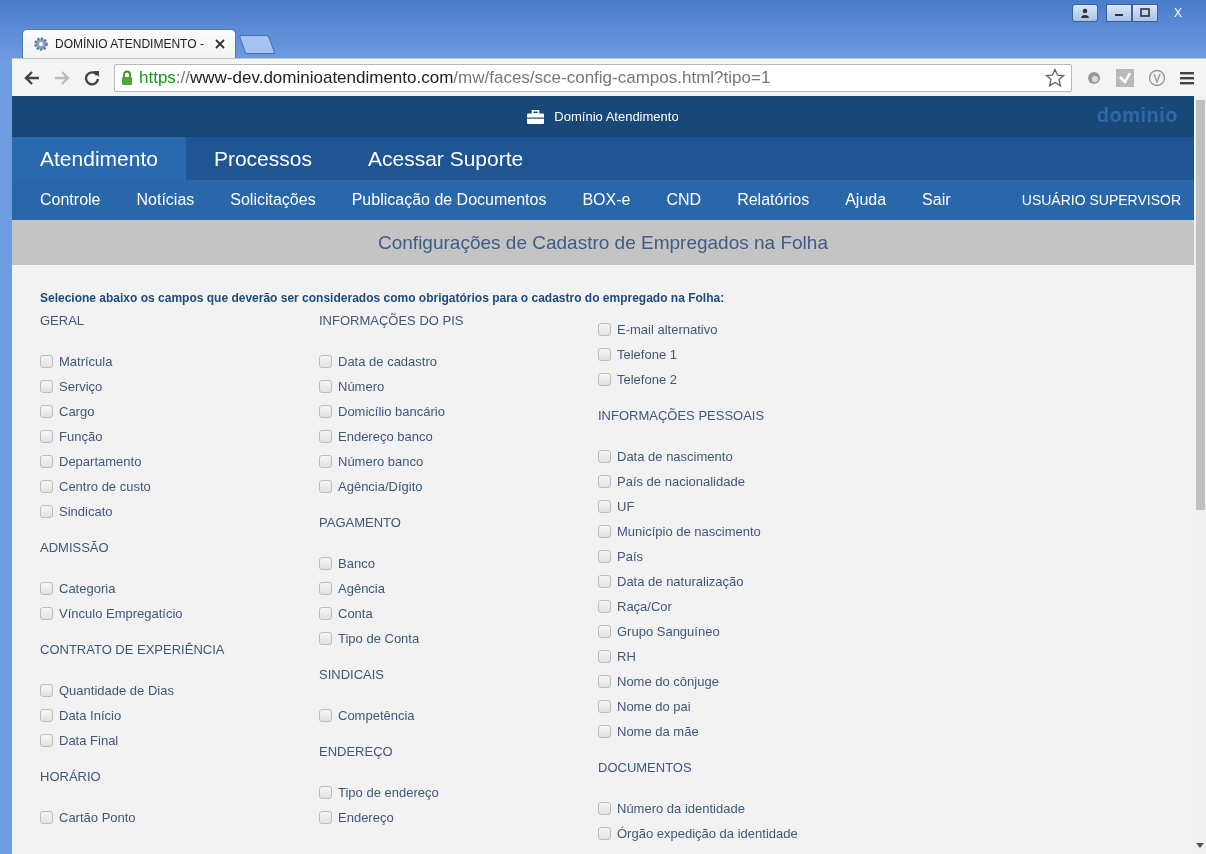  I want to click on checkbox-label: Vínculo Empregatício, so click(121, 613).